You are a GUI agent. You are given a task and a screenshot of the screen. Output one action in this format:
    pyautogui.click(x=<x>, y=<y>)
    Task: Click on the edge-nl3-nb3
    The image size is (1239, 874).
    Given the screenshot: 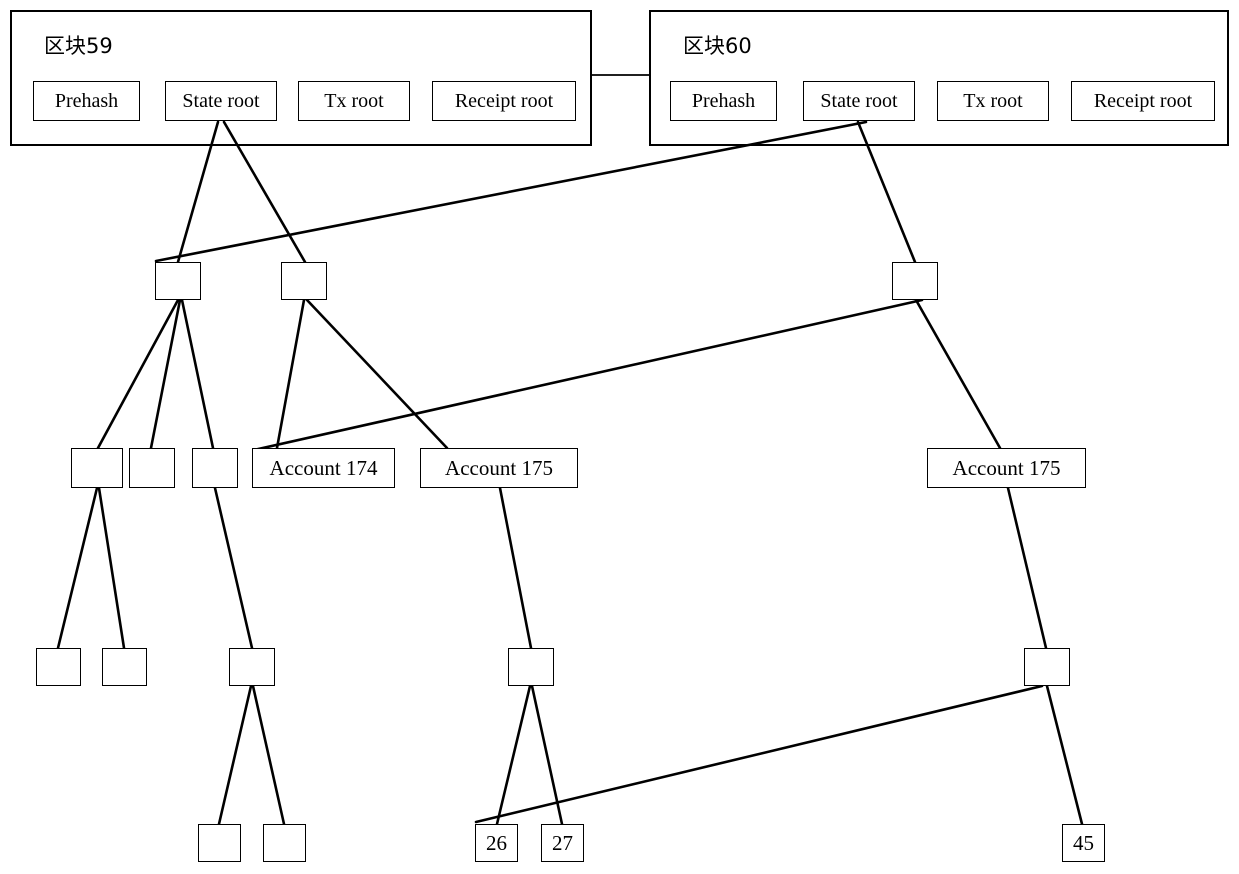 What is the action you would take?
    pyautogui.click(x=233, y=568)
    